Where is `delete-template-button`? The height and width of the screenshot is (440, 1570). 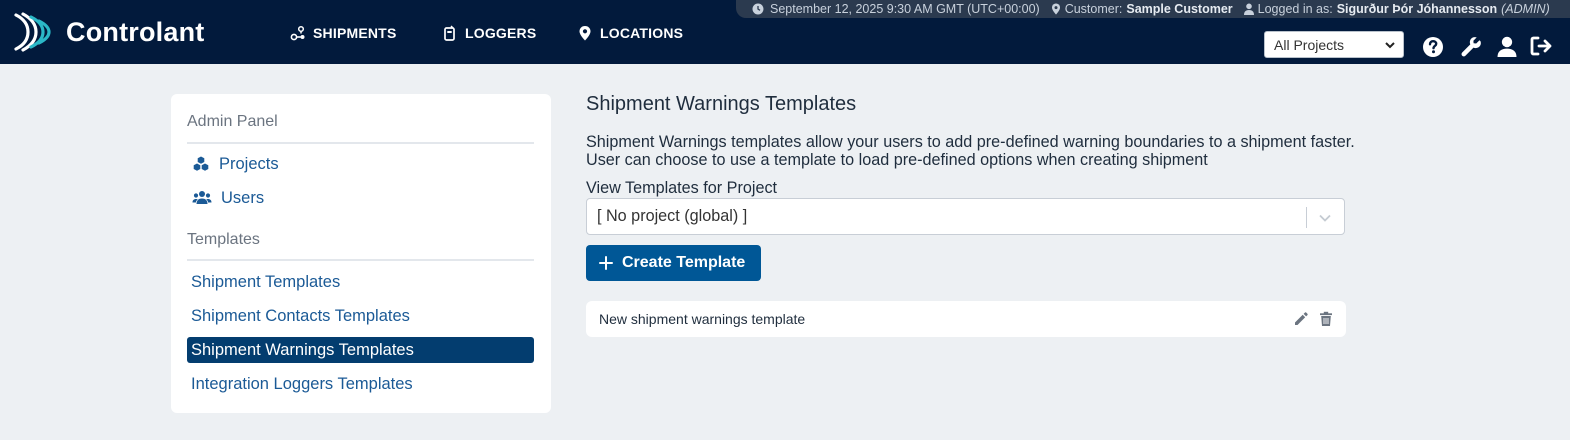
delete-template-button is located at coordinates (1326, 319).